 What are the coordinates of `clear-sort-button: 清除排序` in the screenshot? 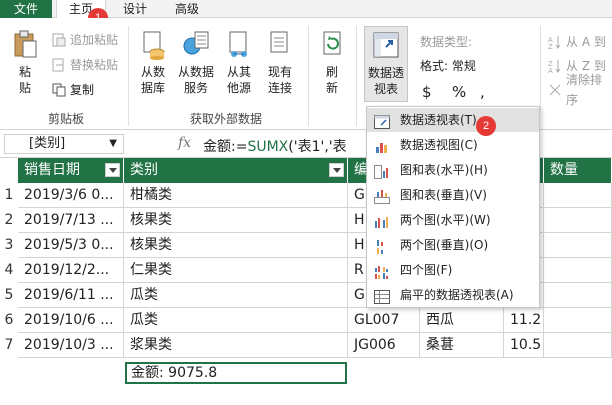 It's located at (580, 90).